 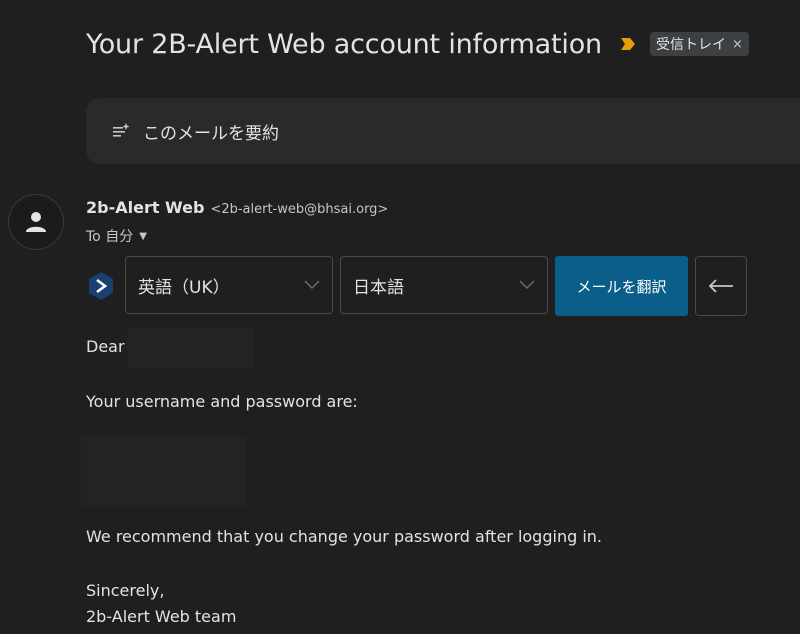 I want to click on target-language-value: 日本語, so click(x=378, y=287).